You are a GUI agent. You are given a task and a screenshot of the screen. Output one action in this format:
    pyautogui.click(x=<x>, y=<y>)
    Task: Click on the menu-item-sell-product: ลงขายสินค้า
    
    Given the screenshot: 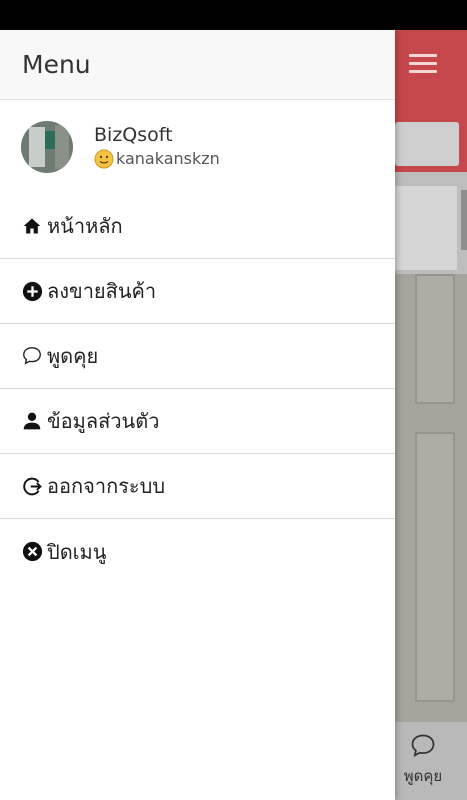 What is the action you would take?
    pyautogui.click(x=197, y=291)
    